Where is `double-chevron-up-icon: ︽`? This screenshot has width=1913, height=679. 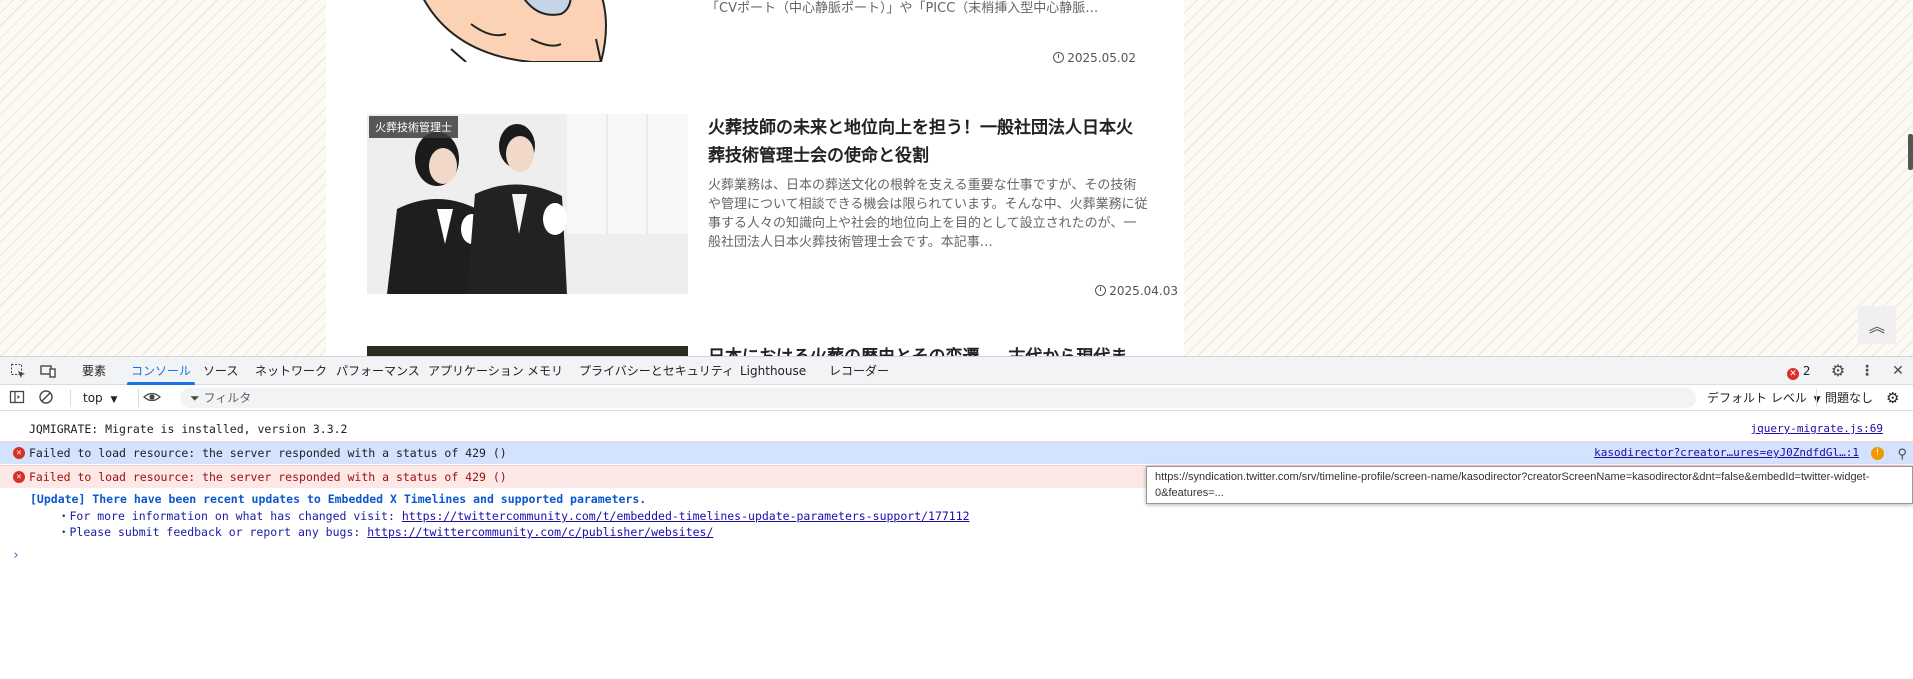 double-chevron-up-icon: ︽ is located at coordinates (1876, 326).